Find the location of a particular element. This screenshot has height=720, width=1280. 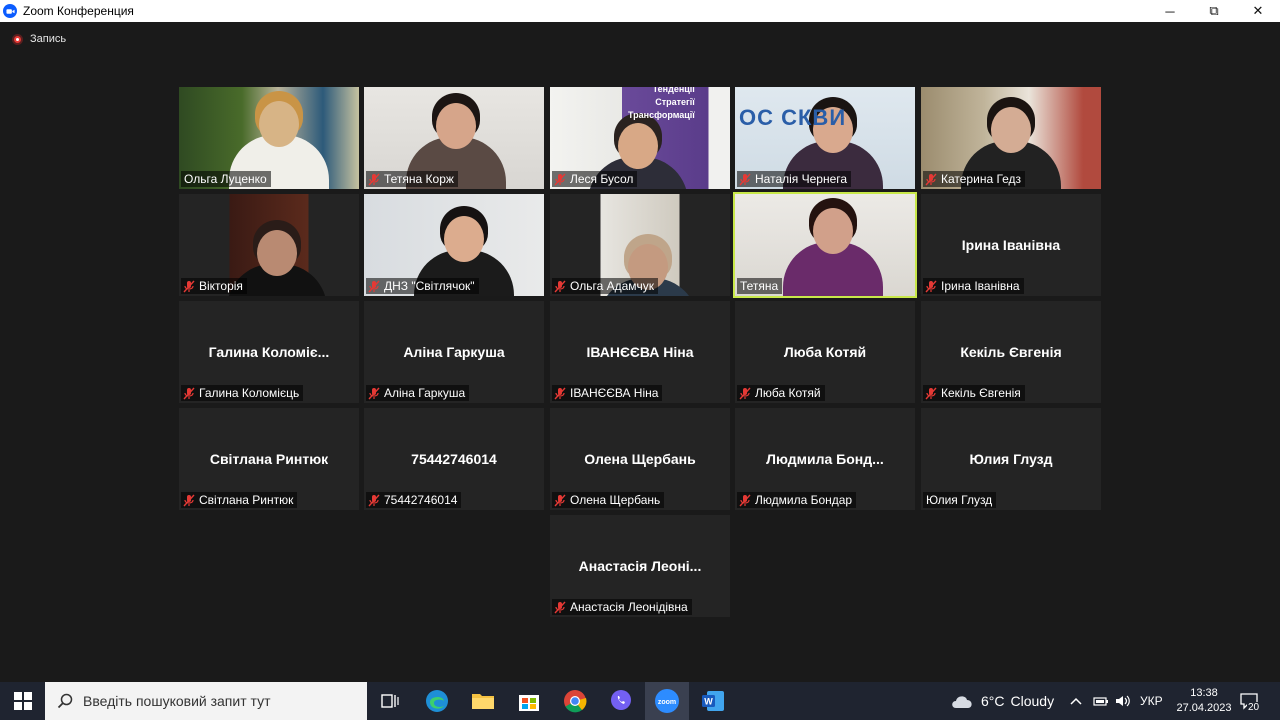

participant-name-label: Олена Щербань is located at coordinates (608, 500).